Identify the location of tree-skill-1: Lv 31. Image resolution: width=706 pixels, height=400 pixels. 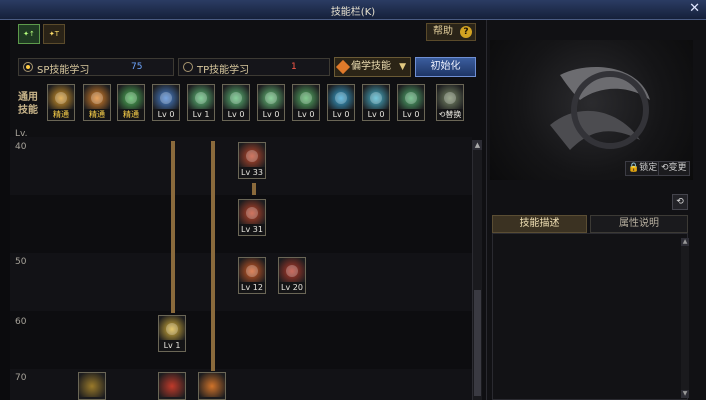
(252, 217).